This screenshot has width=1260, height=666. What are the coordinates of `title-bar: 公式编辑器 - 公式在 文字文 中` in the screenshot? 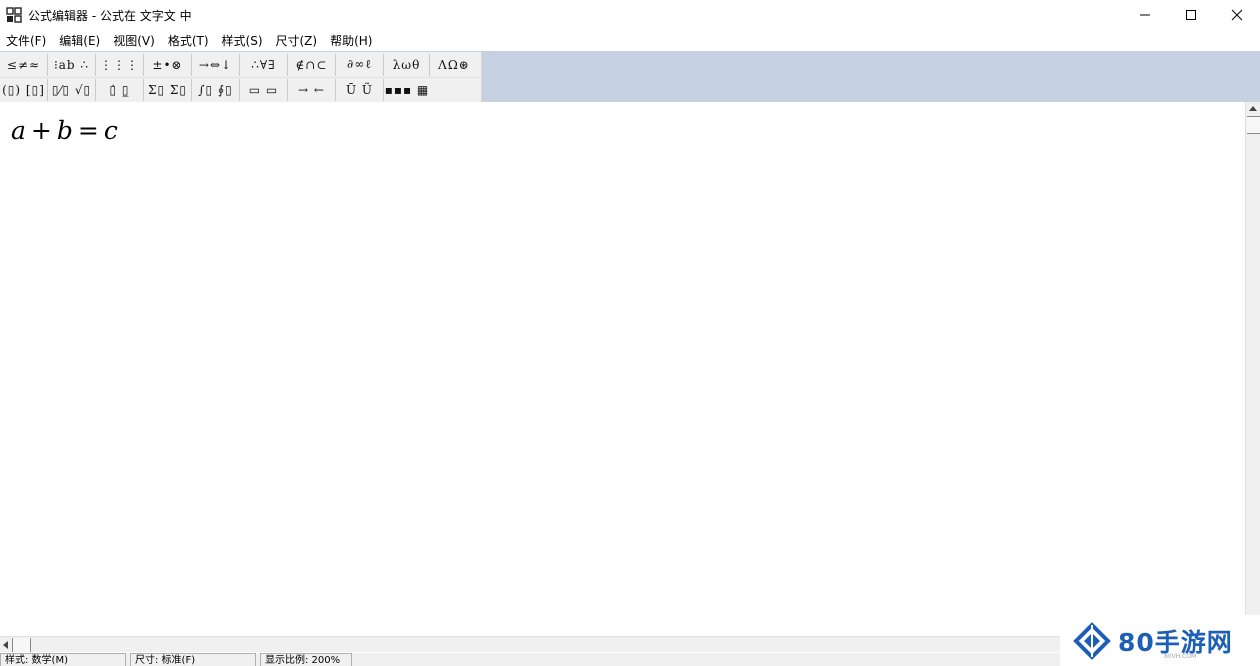 It's located at (630, 15).